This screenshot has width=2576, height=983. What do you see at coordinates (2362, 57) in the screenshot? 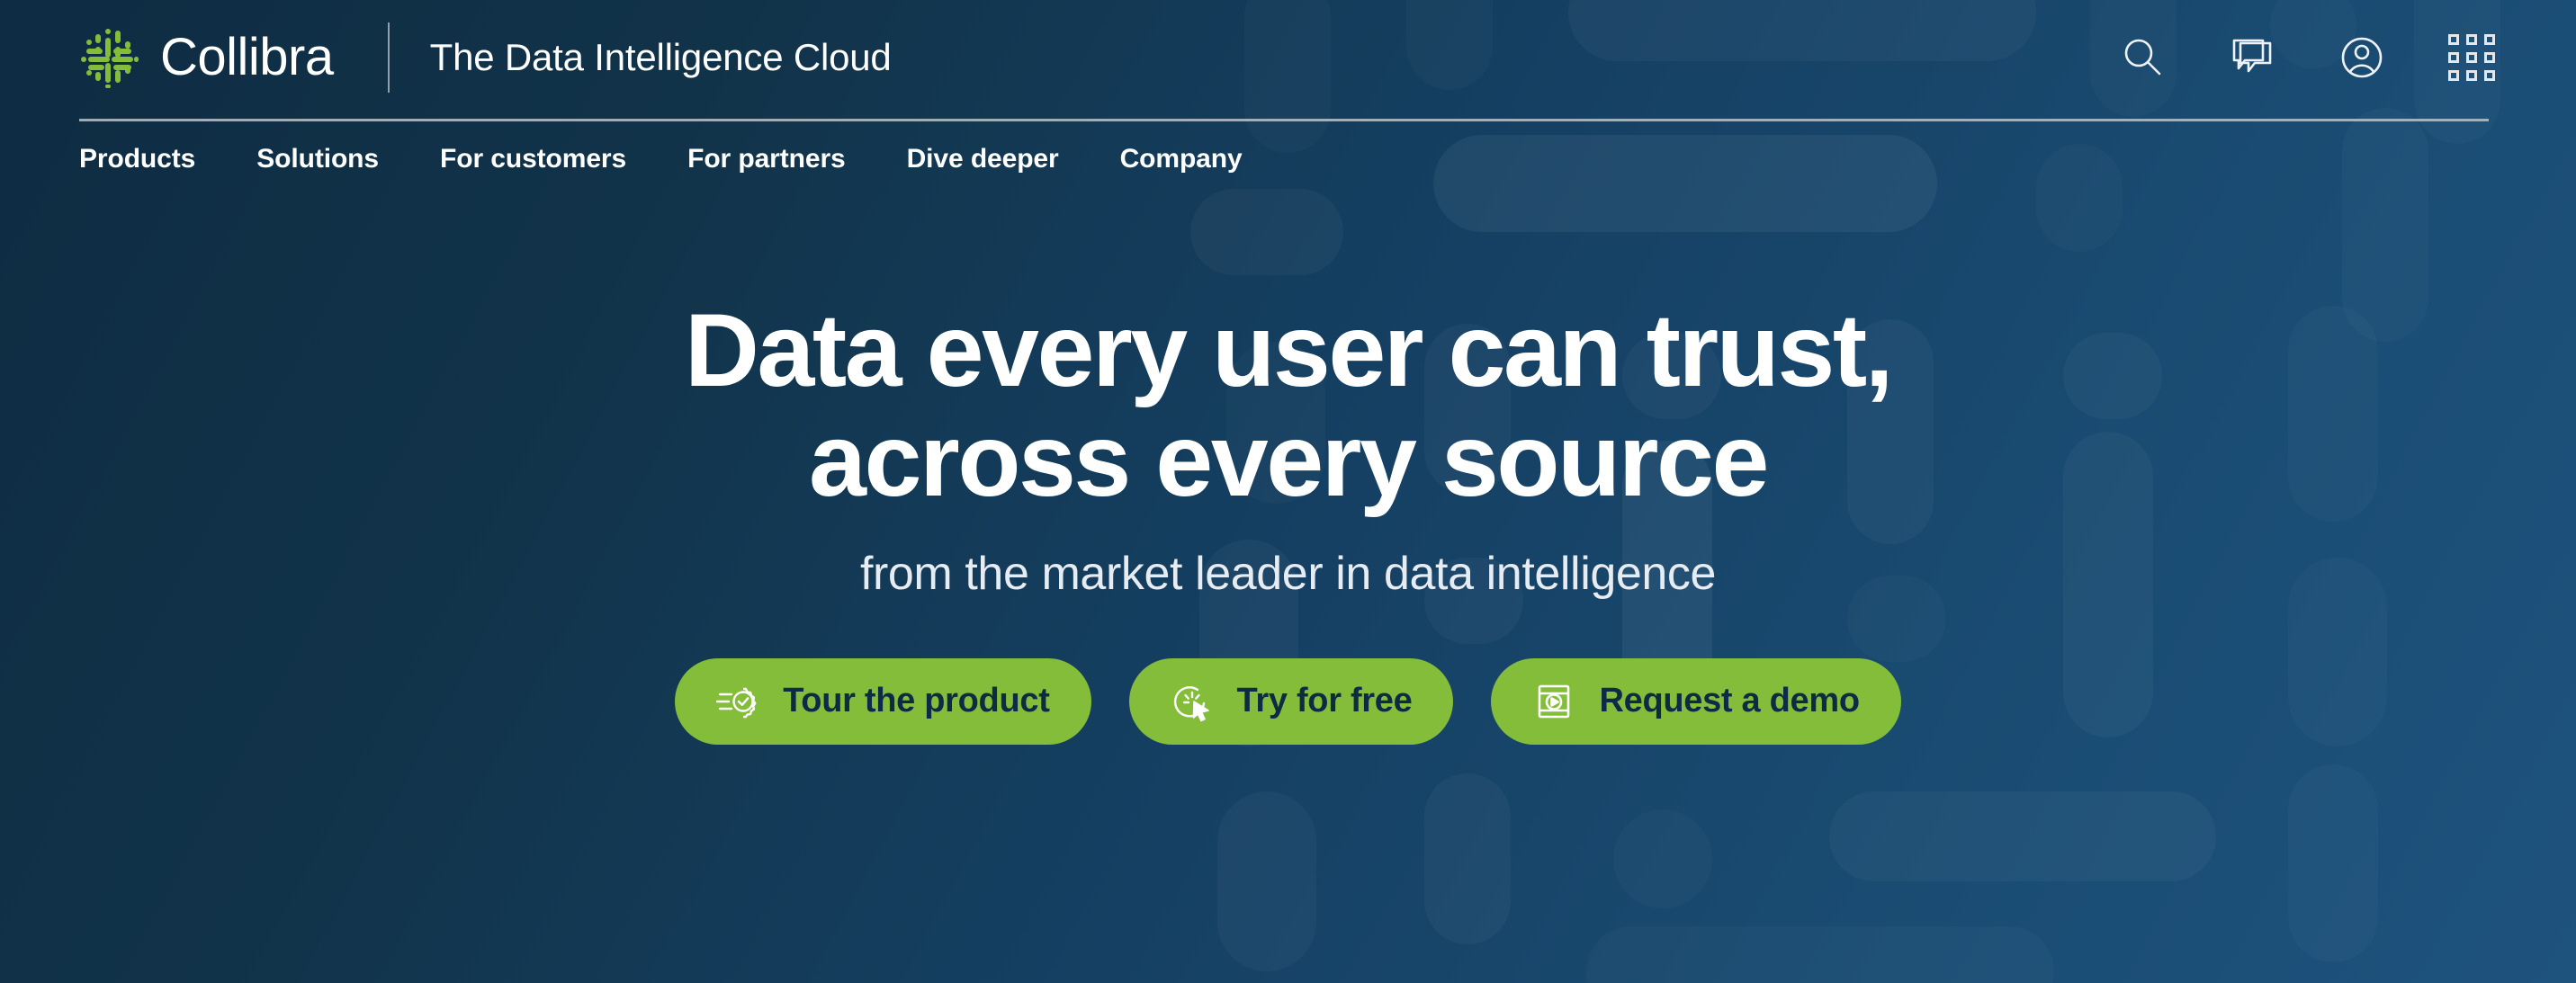
I see `account-icon` at bounding box center [2362, 57].